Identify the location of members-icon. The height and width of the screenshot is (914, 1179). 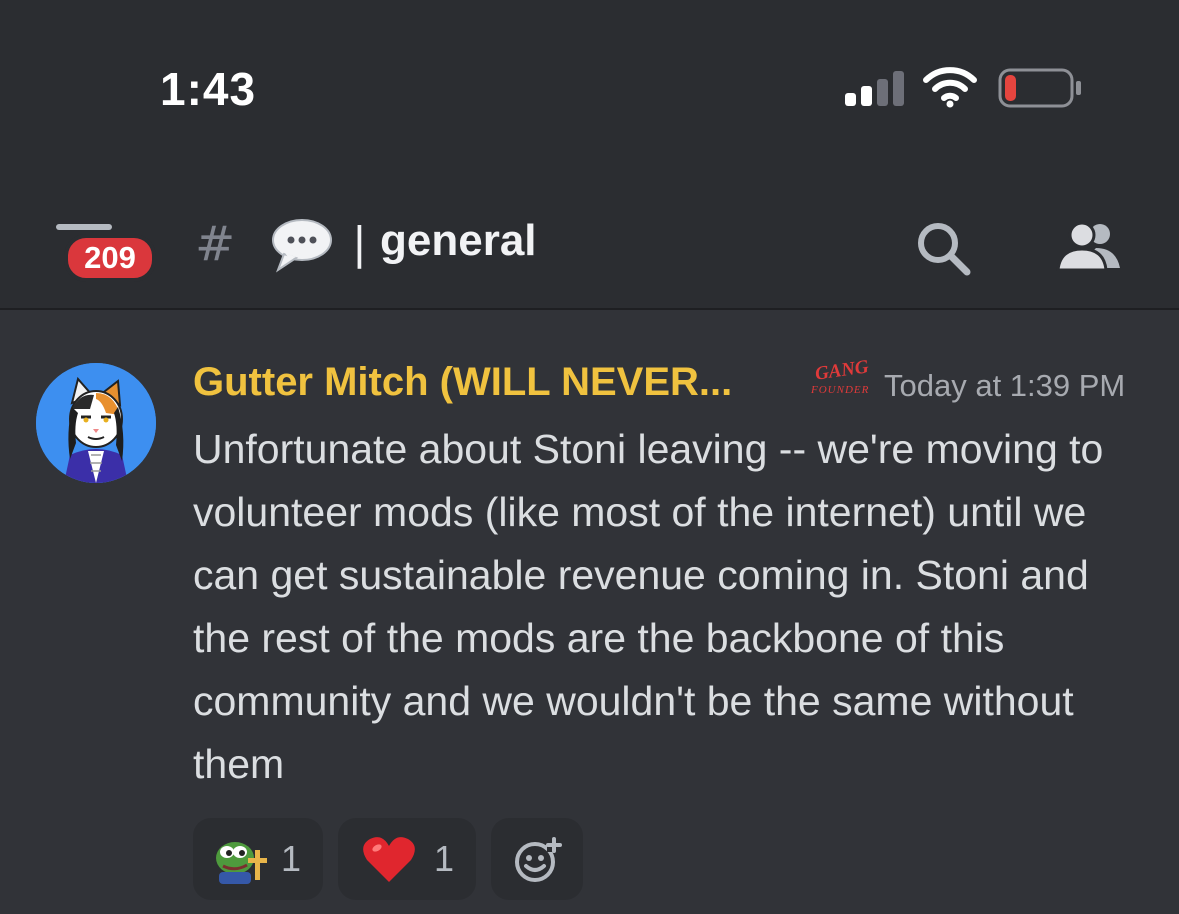
(1088, 246).